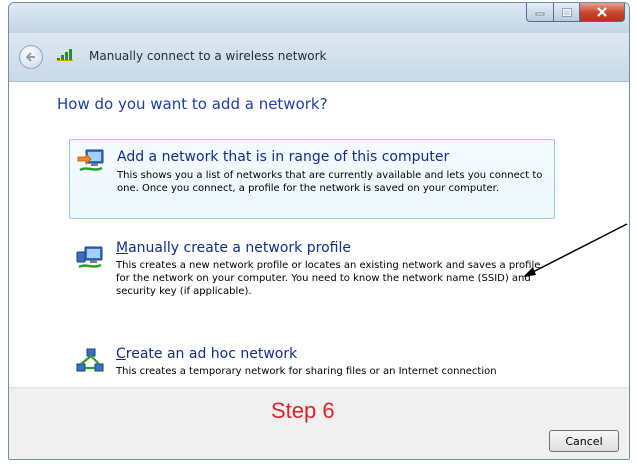 The image size is (636, 464). I want to click on minimize-icon, so click(540, 14).